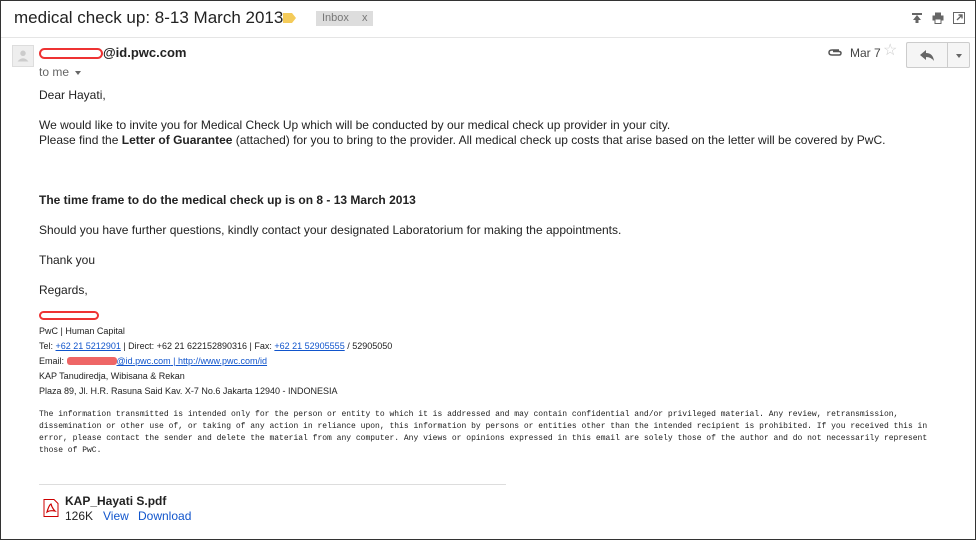 The image size is (976, 540). Describe the element at coordinates (164, 516) in the screenshot. I see `attachment-download-link: Download` at that location.